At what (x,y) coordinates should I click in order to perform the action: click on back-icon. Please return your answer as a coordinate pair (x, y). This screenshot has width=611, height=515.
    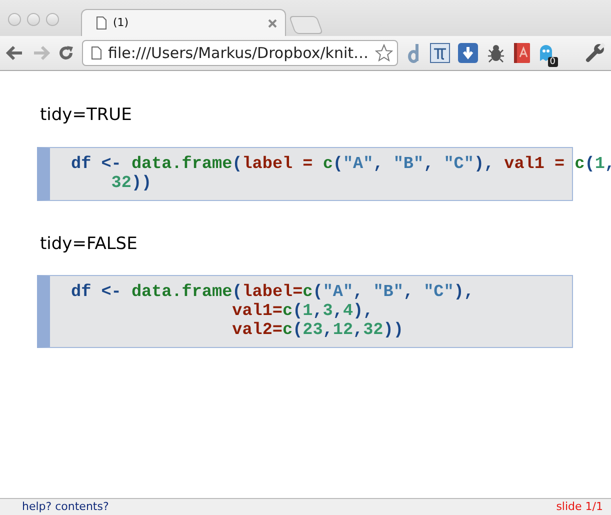
    Looking at the image, I should click on (15, 53).